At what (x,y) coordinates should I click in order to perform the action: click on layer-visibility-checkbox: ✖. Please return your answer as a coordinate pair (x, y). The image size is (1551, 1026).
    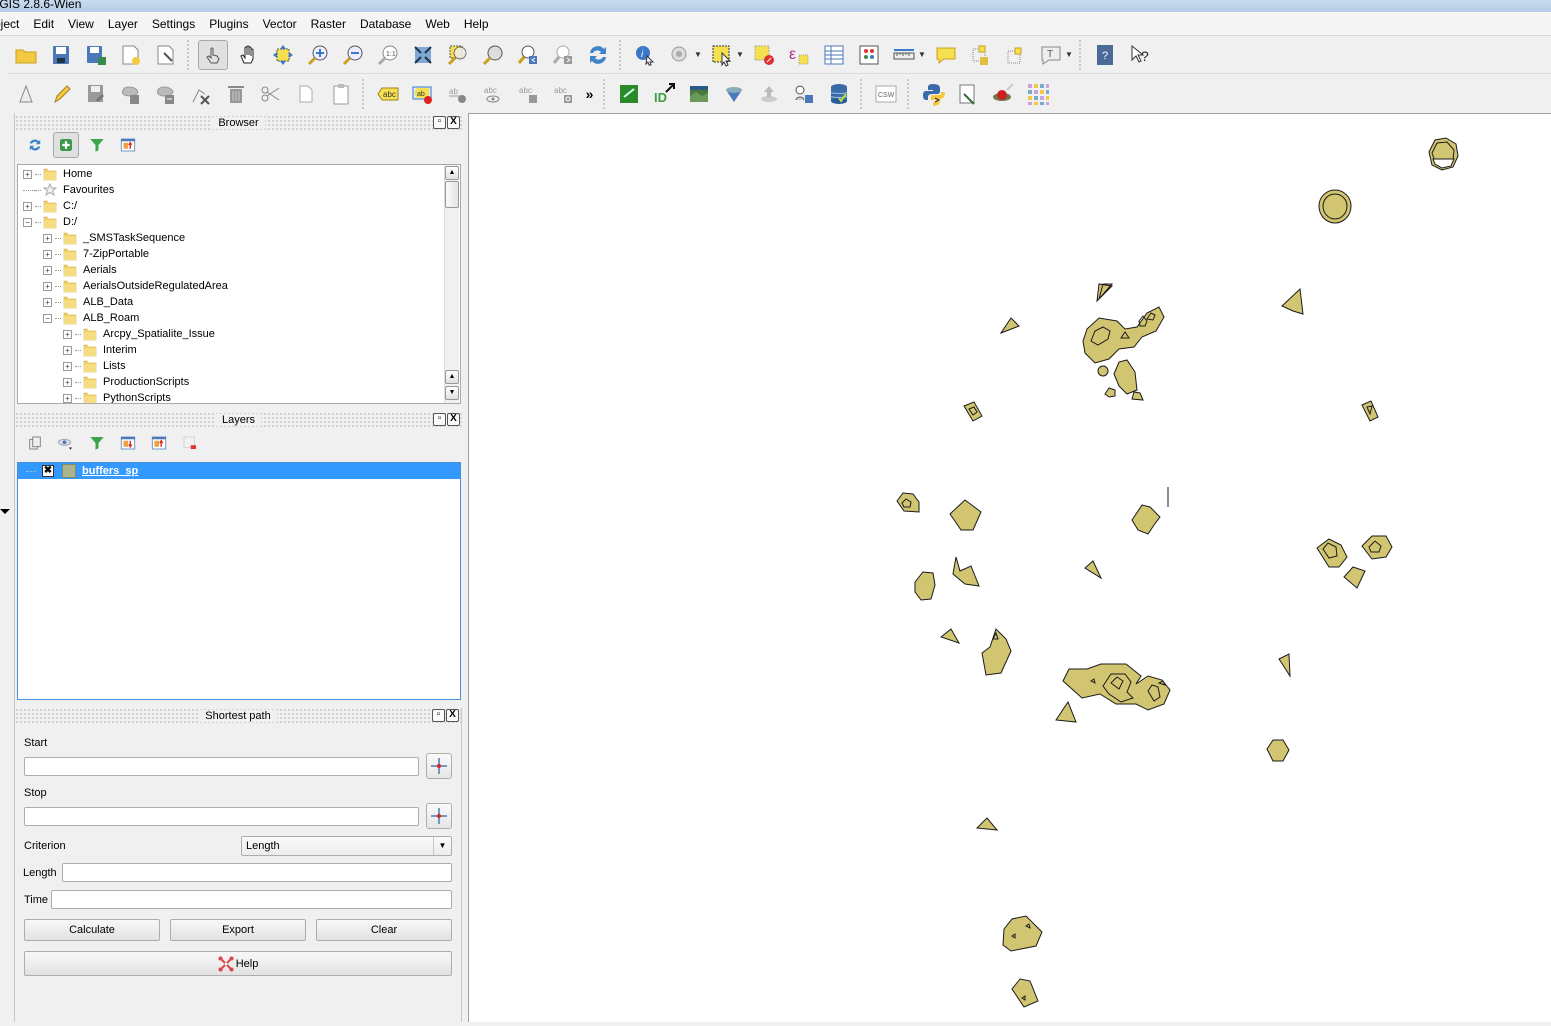
    Looking at the image, I should click on (48, 471).